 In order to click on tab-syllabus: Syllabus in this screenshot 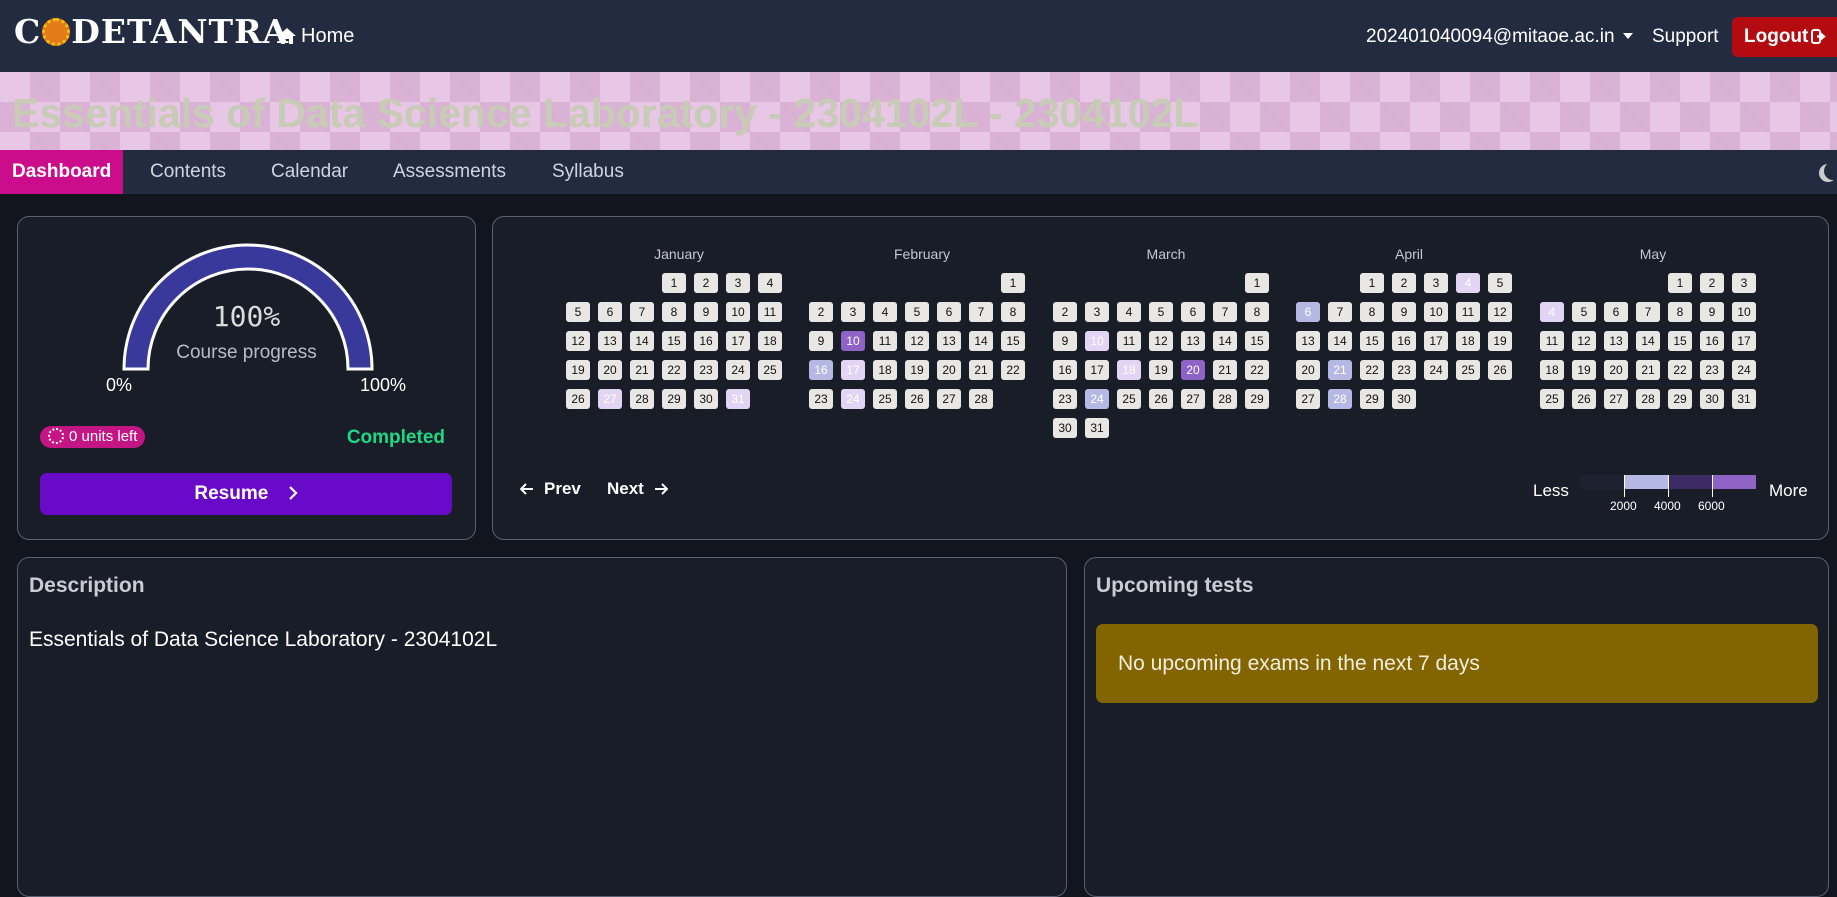, I will do `click(588, 172)`.